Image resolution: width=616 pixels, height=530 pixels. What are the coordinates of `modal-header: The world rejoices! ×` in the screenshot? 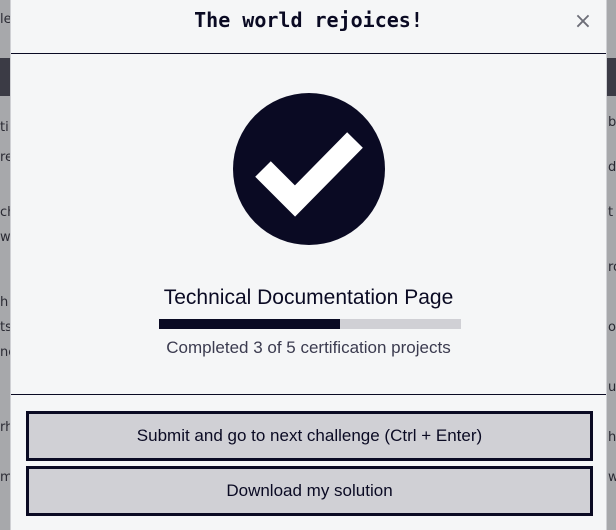 It's located at (308, 27).